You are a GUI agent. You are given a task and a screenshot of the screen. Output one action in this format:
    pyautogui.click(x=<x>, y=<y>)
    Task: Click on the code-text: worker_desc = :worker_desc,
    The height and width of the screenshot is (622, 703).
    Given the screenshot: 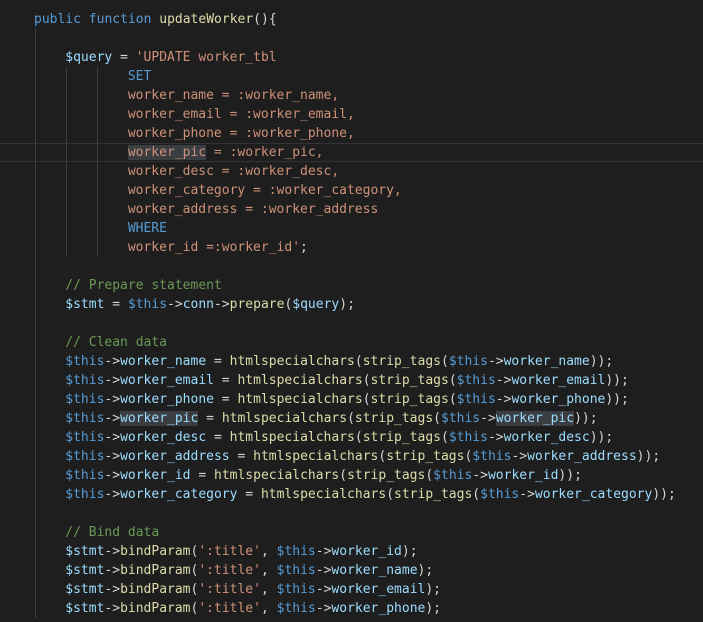 What is the action you would take?
    pyautogui.click(x=186, y=171)
    